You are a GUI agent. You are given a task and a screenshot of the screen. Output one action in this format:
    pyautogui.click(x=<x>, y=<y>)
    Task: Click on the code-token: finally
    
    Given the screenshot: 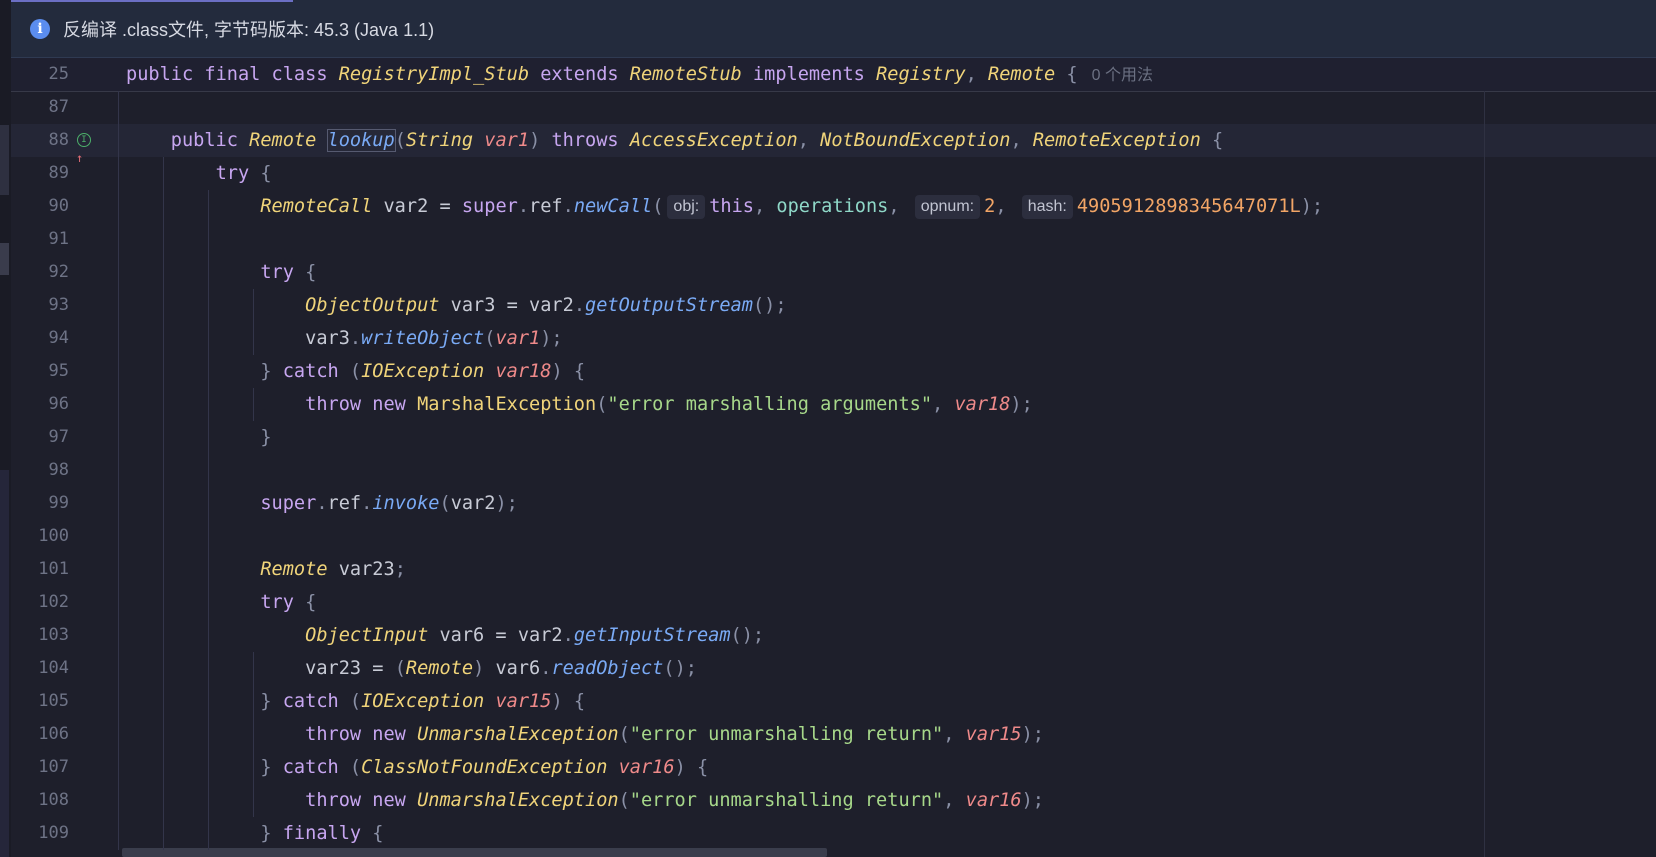 What is the action you would take?
    pyautogui.click(x=327, y=833)
    